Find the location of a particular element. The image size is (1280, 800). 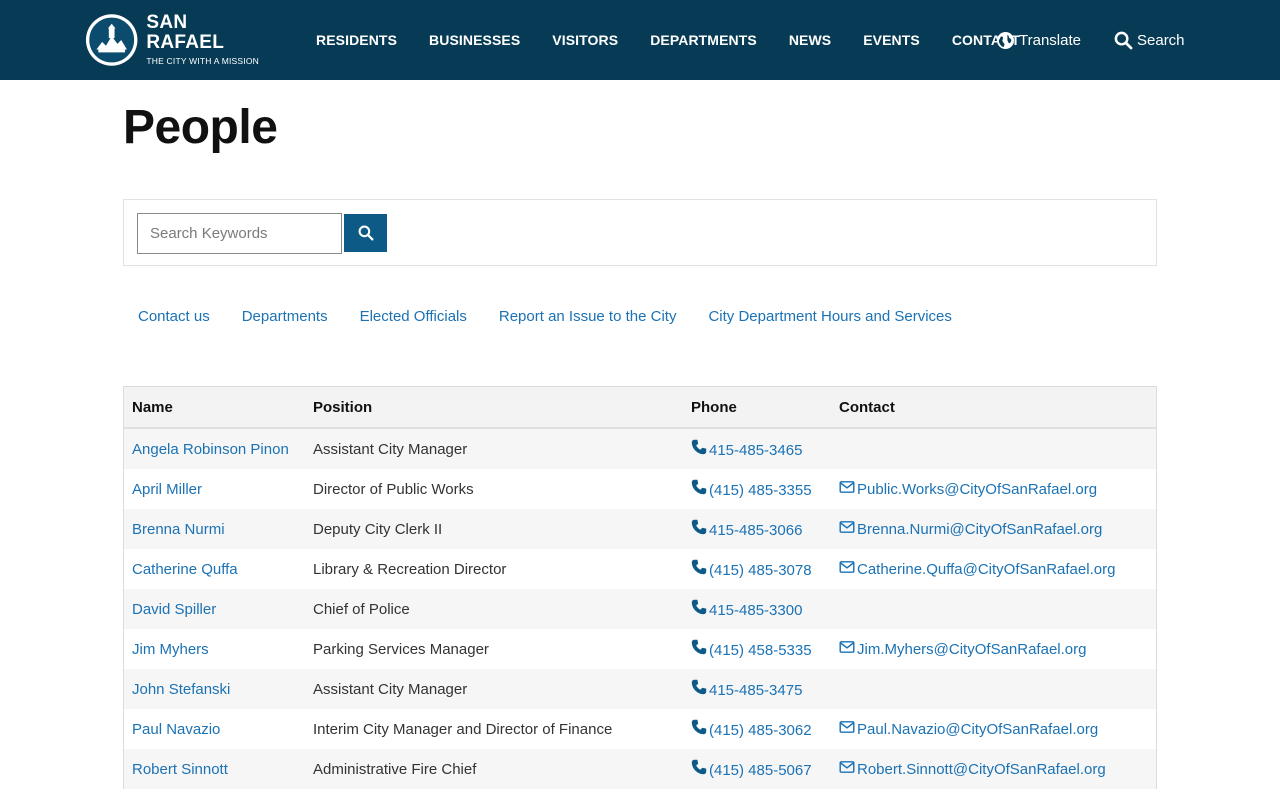

person-email: Paul.Navazio@CityOfSanRafael.org is located at coordinates (978, 729).